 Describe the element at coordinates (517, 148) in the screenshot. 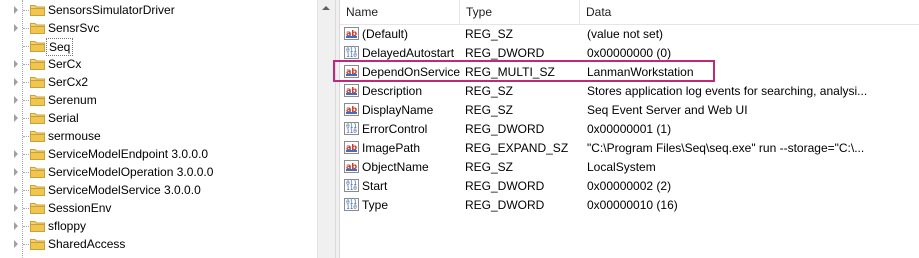

I see `value-type: REG_EXPAND_SZ` at that location.